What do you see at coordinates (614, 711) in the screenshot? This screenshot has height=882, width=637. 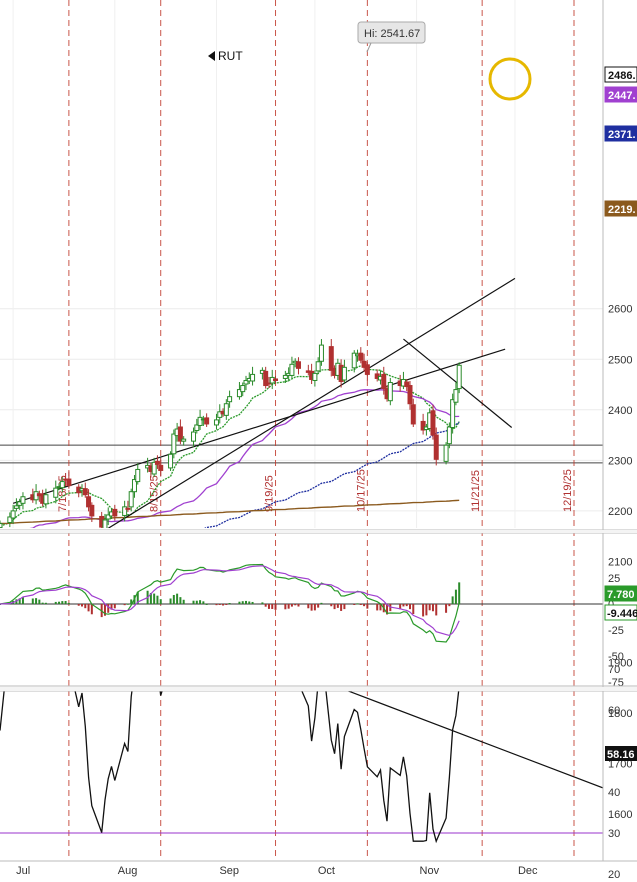 I see `rsi-tick-label: 60` at bounding box center [614, 711].